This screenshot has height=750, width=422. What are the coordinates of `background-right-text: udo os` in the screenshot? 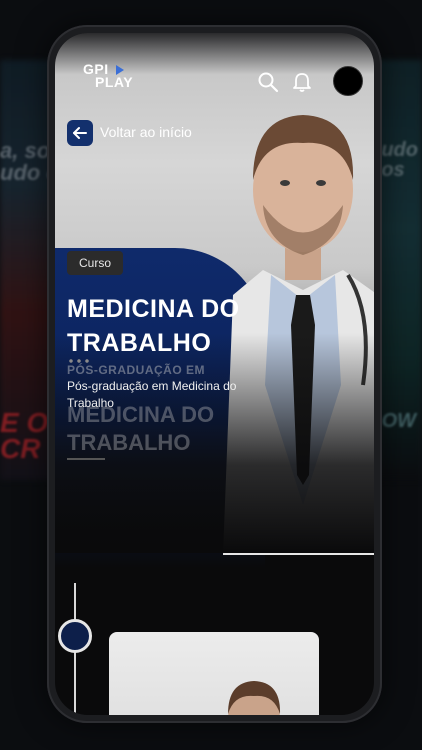 It's located at (399, 160).